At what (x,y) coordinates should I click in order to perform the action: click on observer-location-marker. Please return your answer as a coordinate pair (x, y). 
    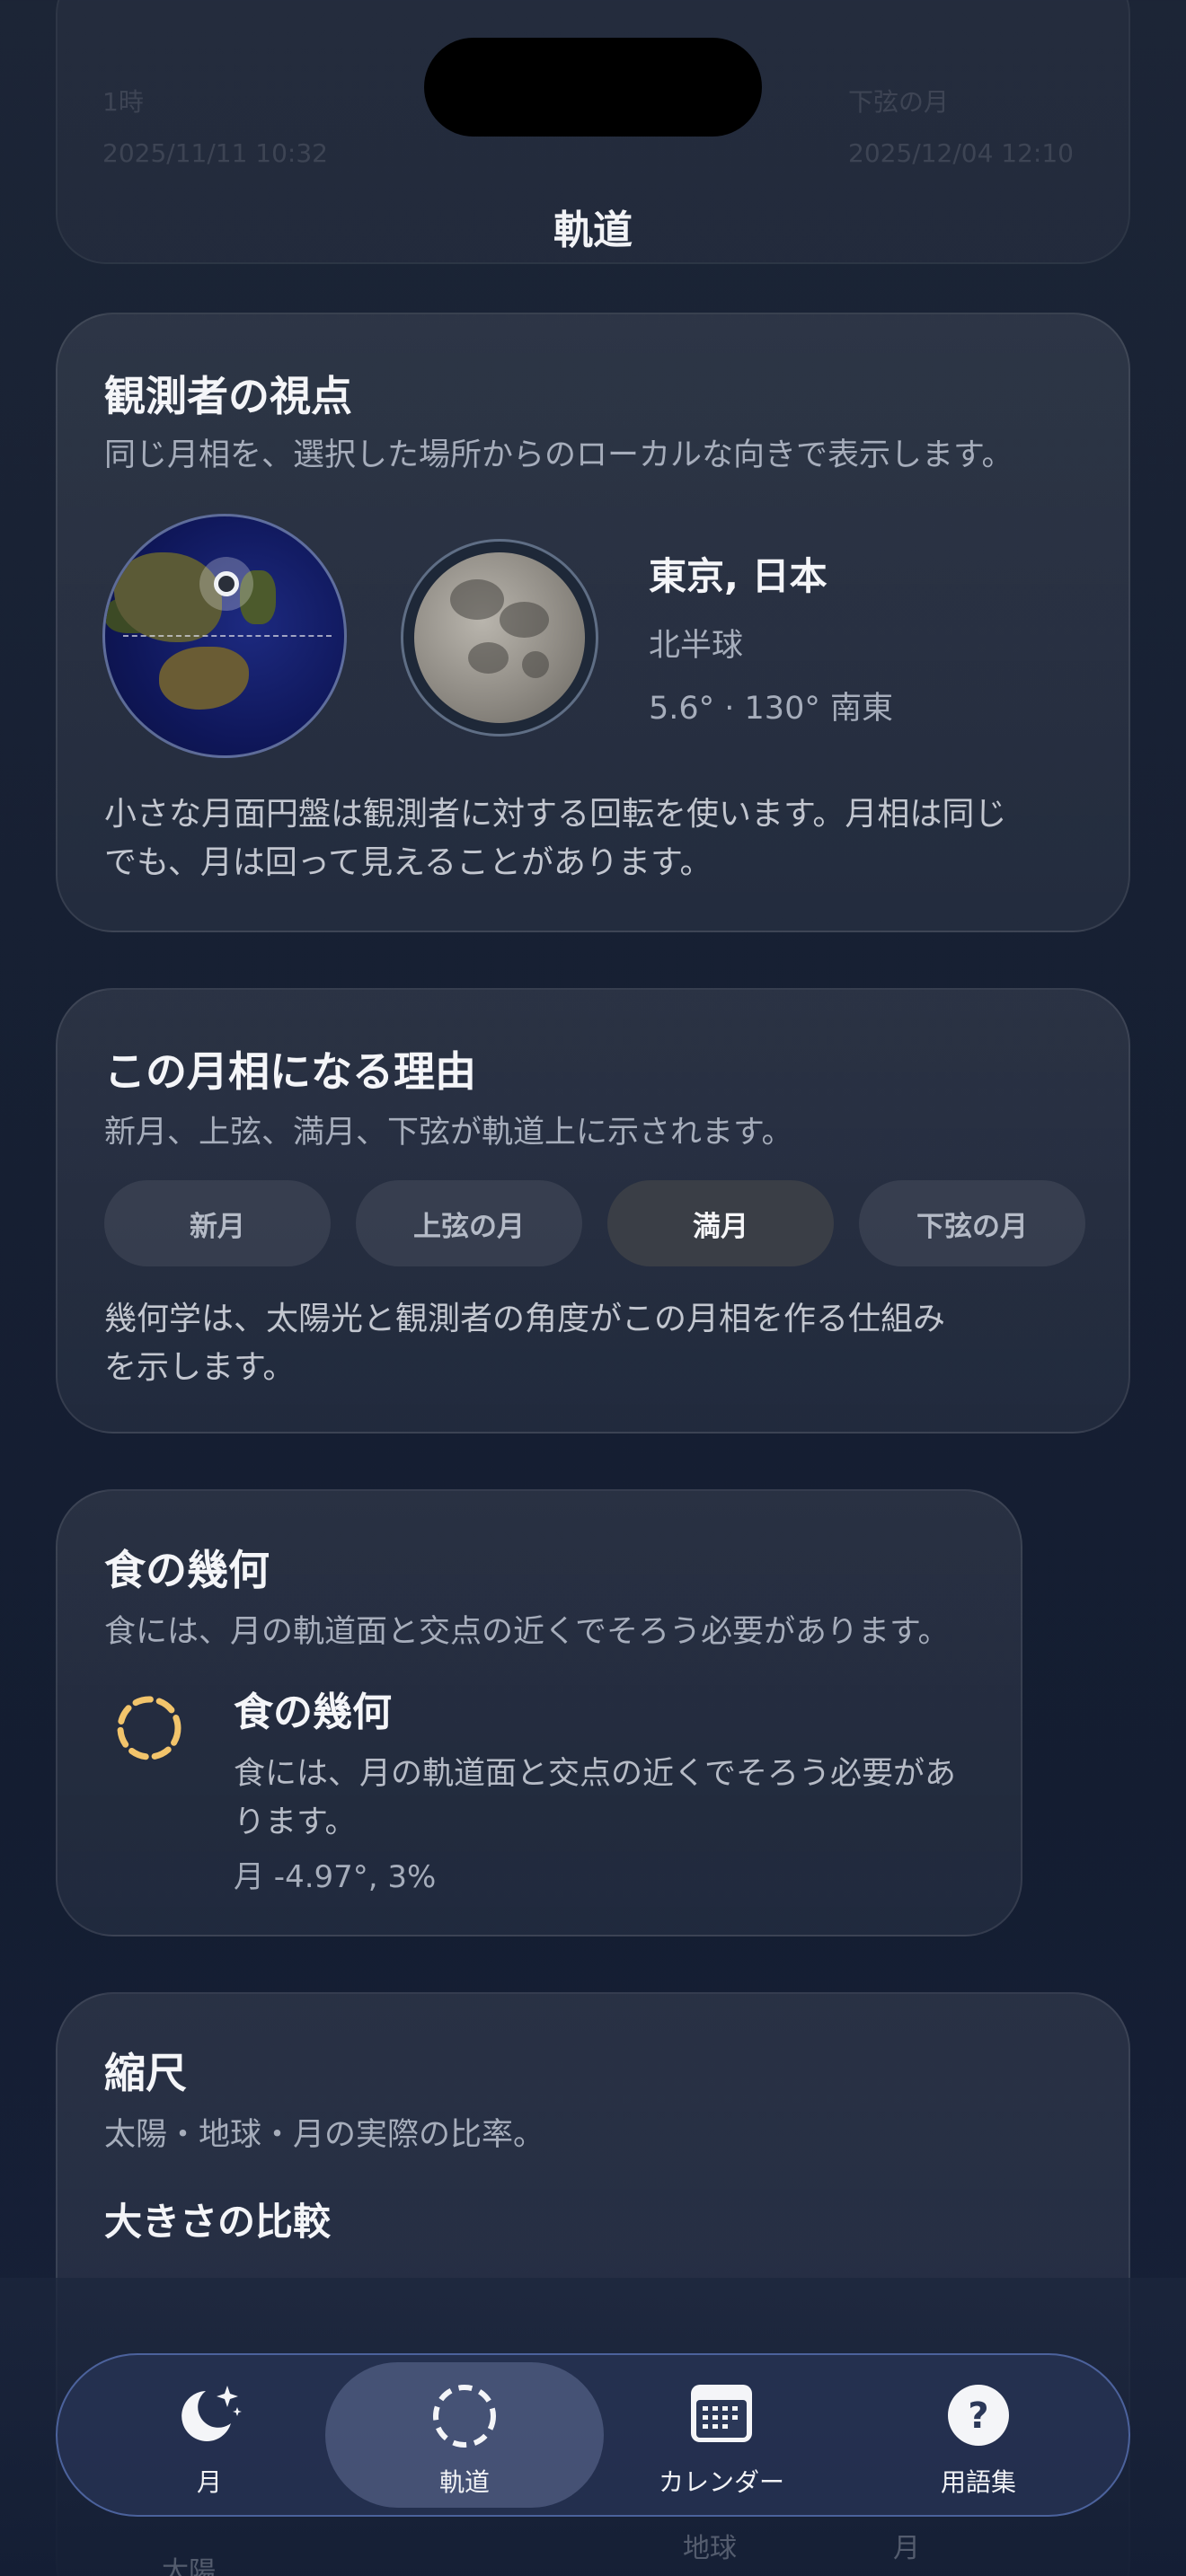
    Looking at the image, I should click on (226, 583).